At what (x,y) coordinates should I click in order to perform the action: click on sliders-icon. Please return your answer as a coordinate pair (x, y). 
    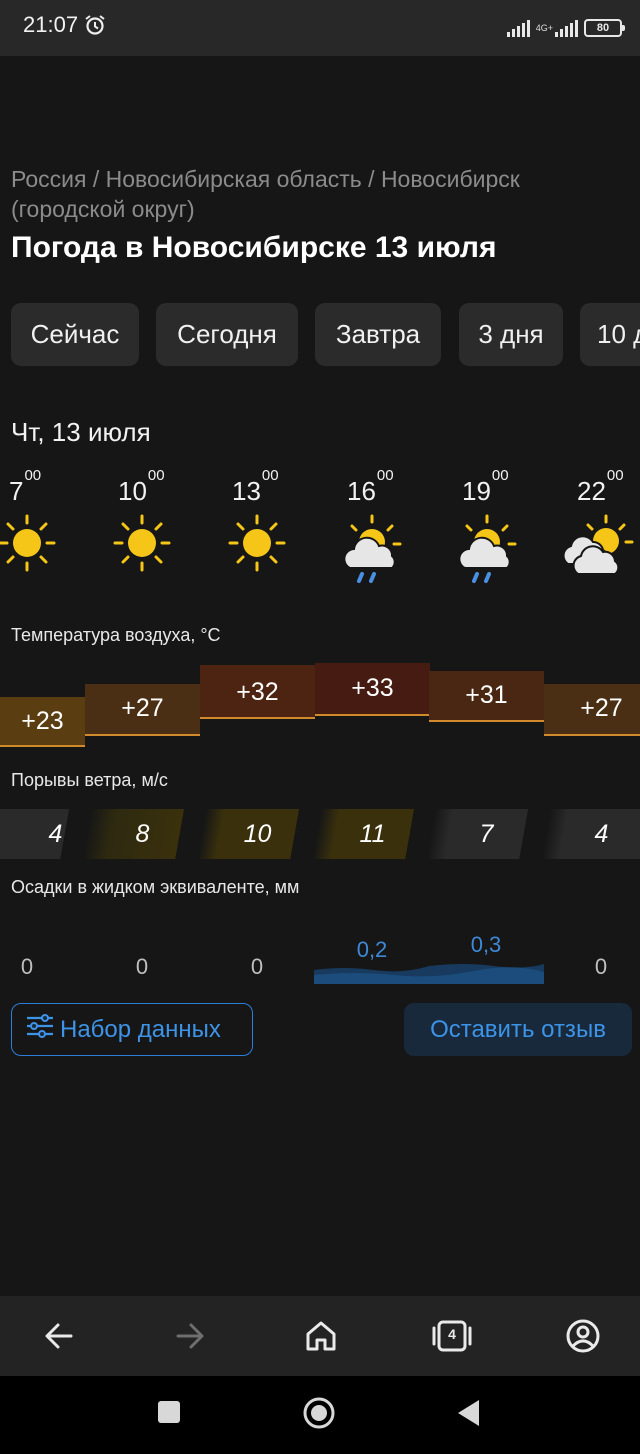
    Looking at the image, I should click on (40, 1029).